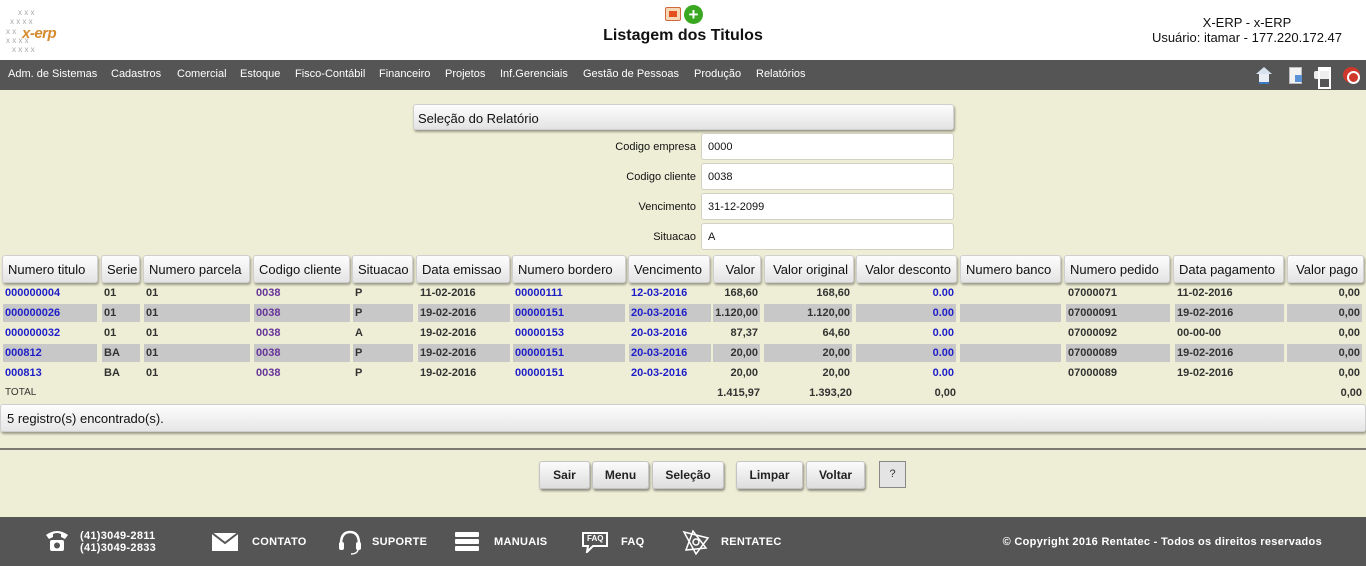 Image resolution: width=1366 pixels, height=566 pixels. Describe the element at coordinates (688, 475) in the screenshot. I see `selecao-button: Seleção` at that location.